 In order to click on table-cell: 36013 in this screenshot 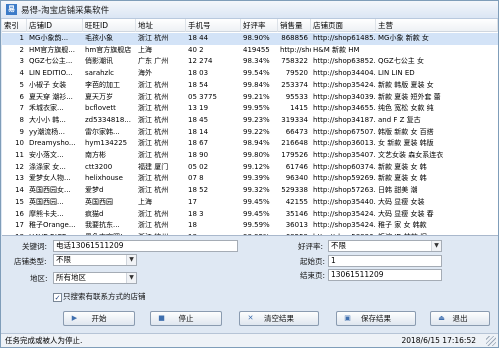, I will do `click(296, 225)`.